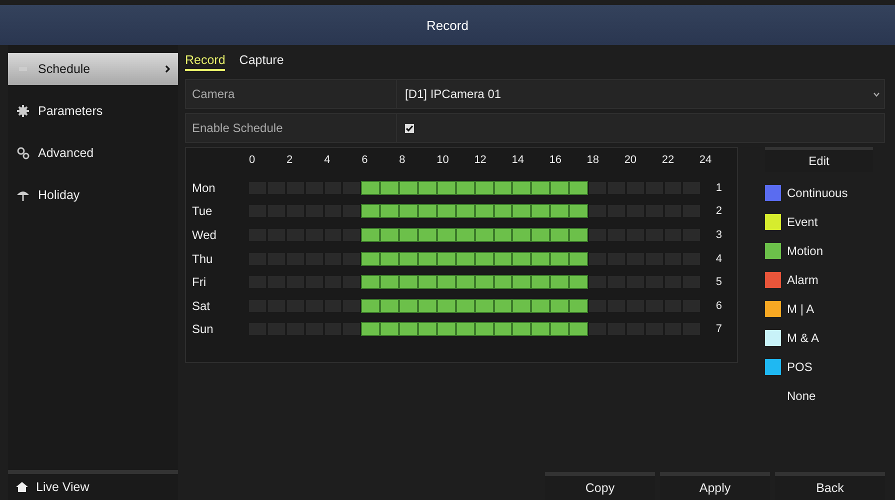  What do you see at coordinates (93, 153) in the screenshot?
I see `sidebar-item: Advanced` at bounding box center [93, 153].